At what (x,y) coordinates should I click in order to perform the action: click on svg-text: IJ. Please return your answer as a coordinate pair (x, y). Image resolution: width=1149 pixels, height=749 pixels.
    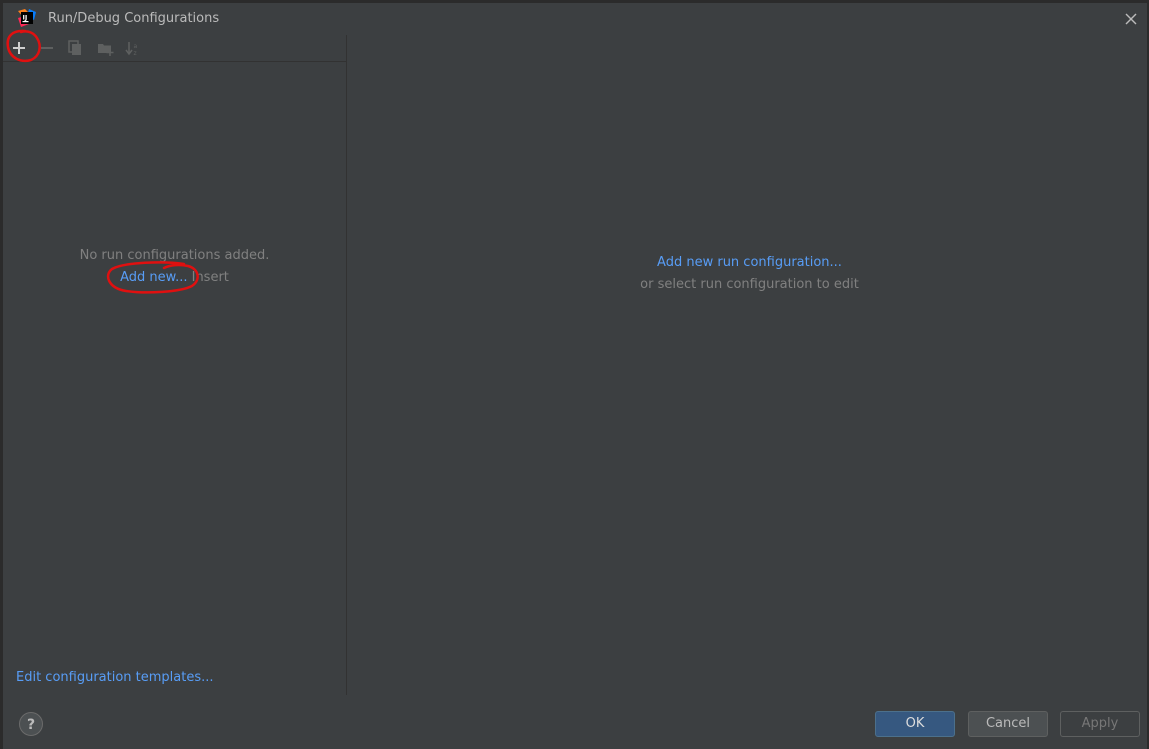
    Looking at the image, I should click on (25, 18).